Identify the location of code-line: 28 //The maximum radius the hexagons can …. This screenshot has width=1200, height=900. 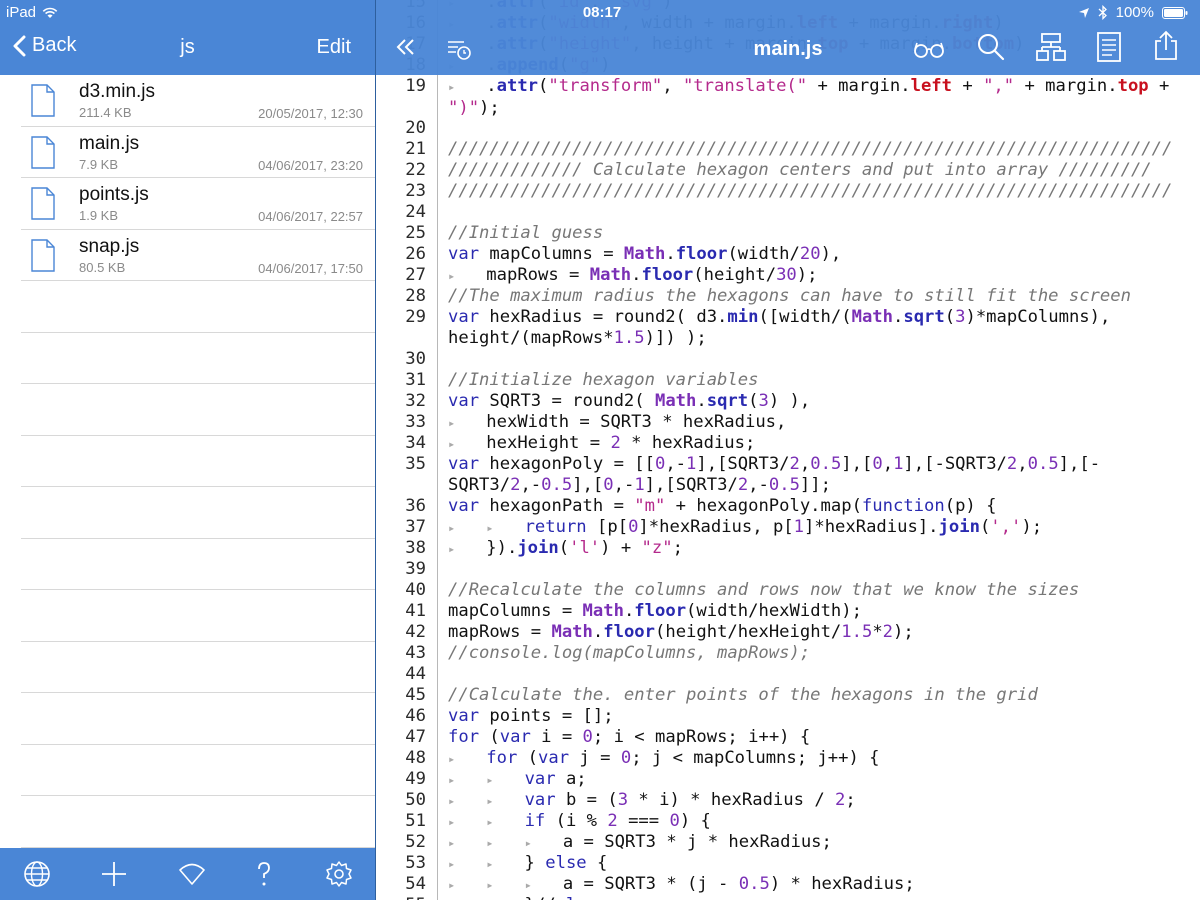
(788, 296).